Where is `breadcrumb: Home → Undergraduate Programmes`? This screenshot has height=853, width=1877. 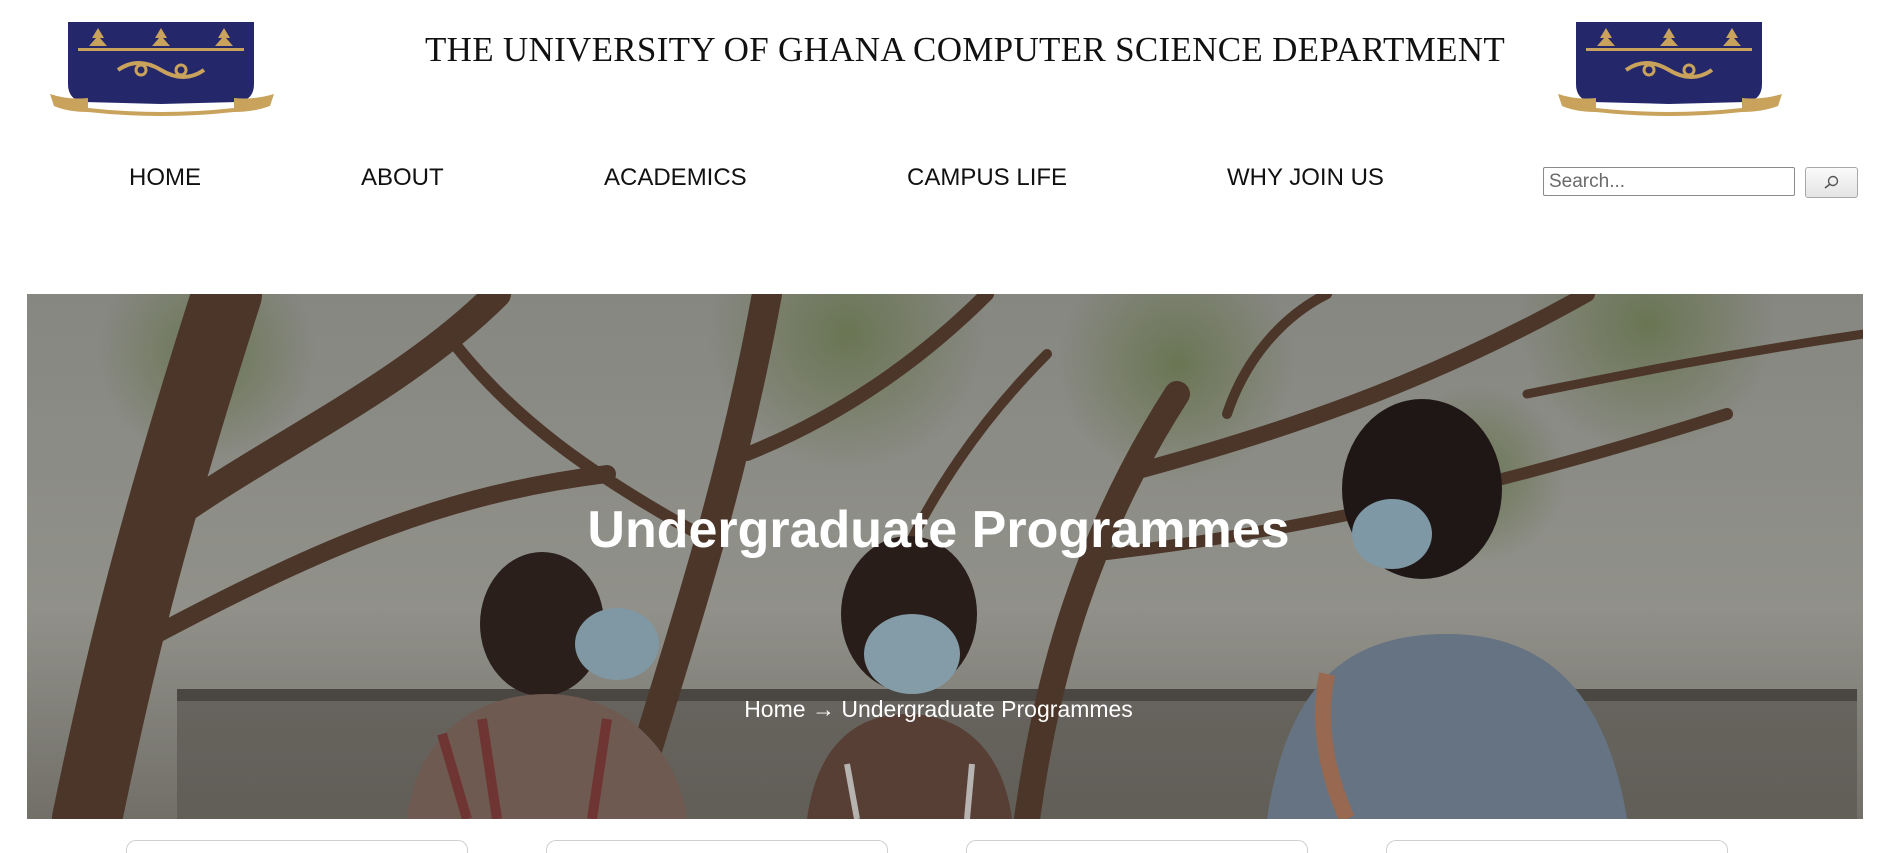 breadcrumb: Home → Undergraduate Programmes is located at coordinates (938, 709).